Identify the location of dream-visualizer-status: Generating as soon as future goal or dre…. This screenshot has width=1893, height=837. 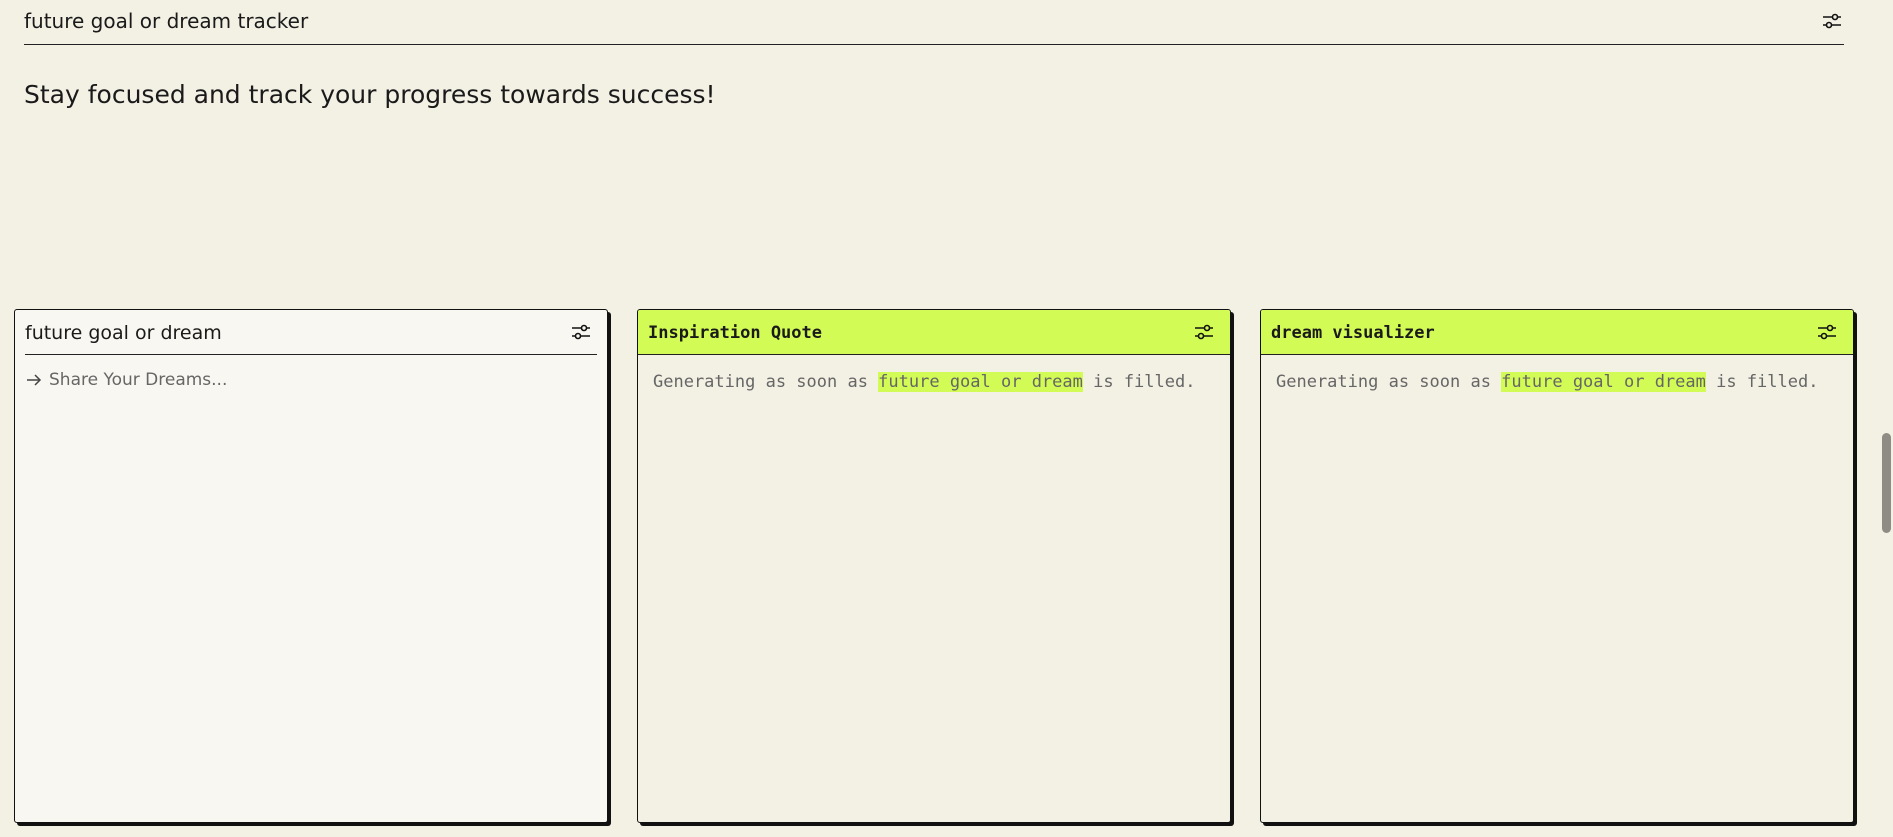
(1547, 382).